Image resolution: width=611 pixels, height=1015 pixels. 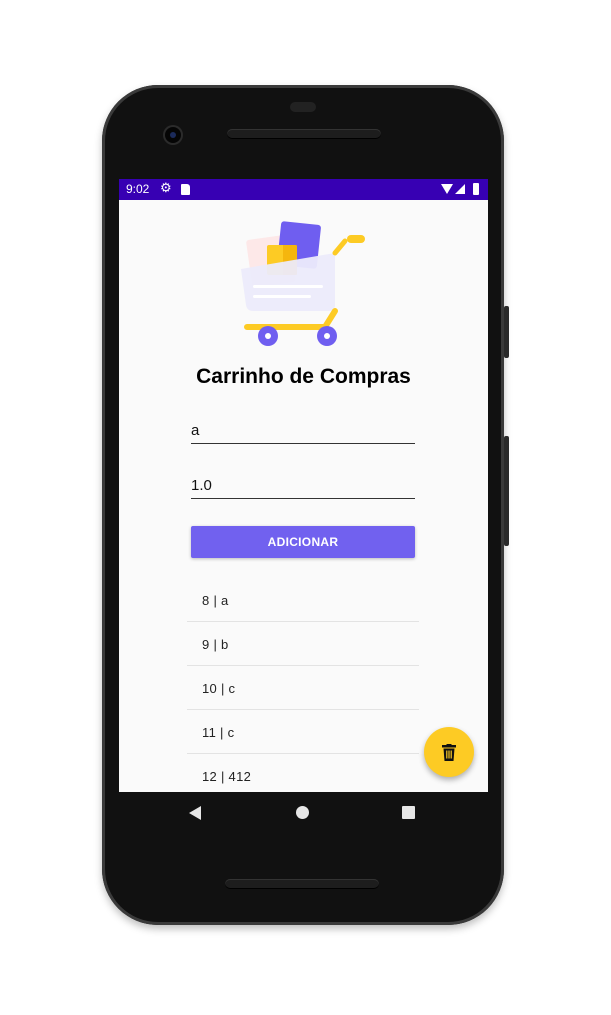 What do you see at coordinates (303, 644) in the screenshot?
I see `list-item: 9 | b` at bounding box center [303, 644].